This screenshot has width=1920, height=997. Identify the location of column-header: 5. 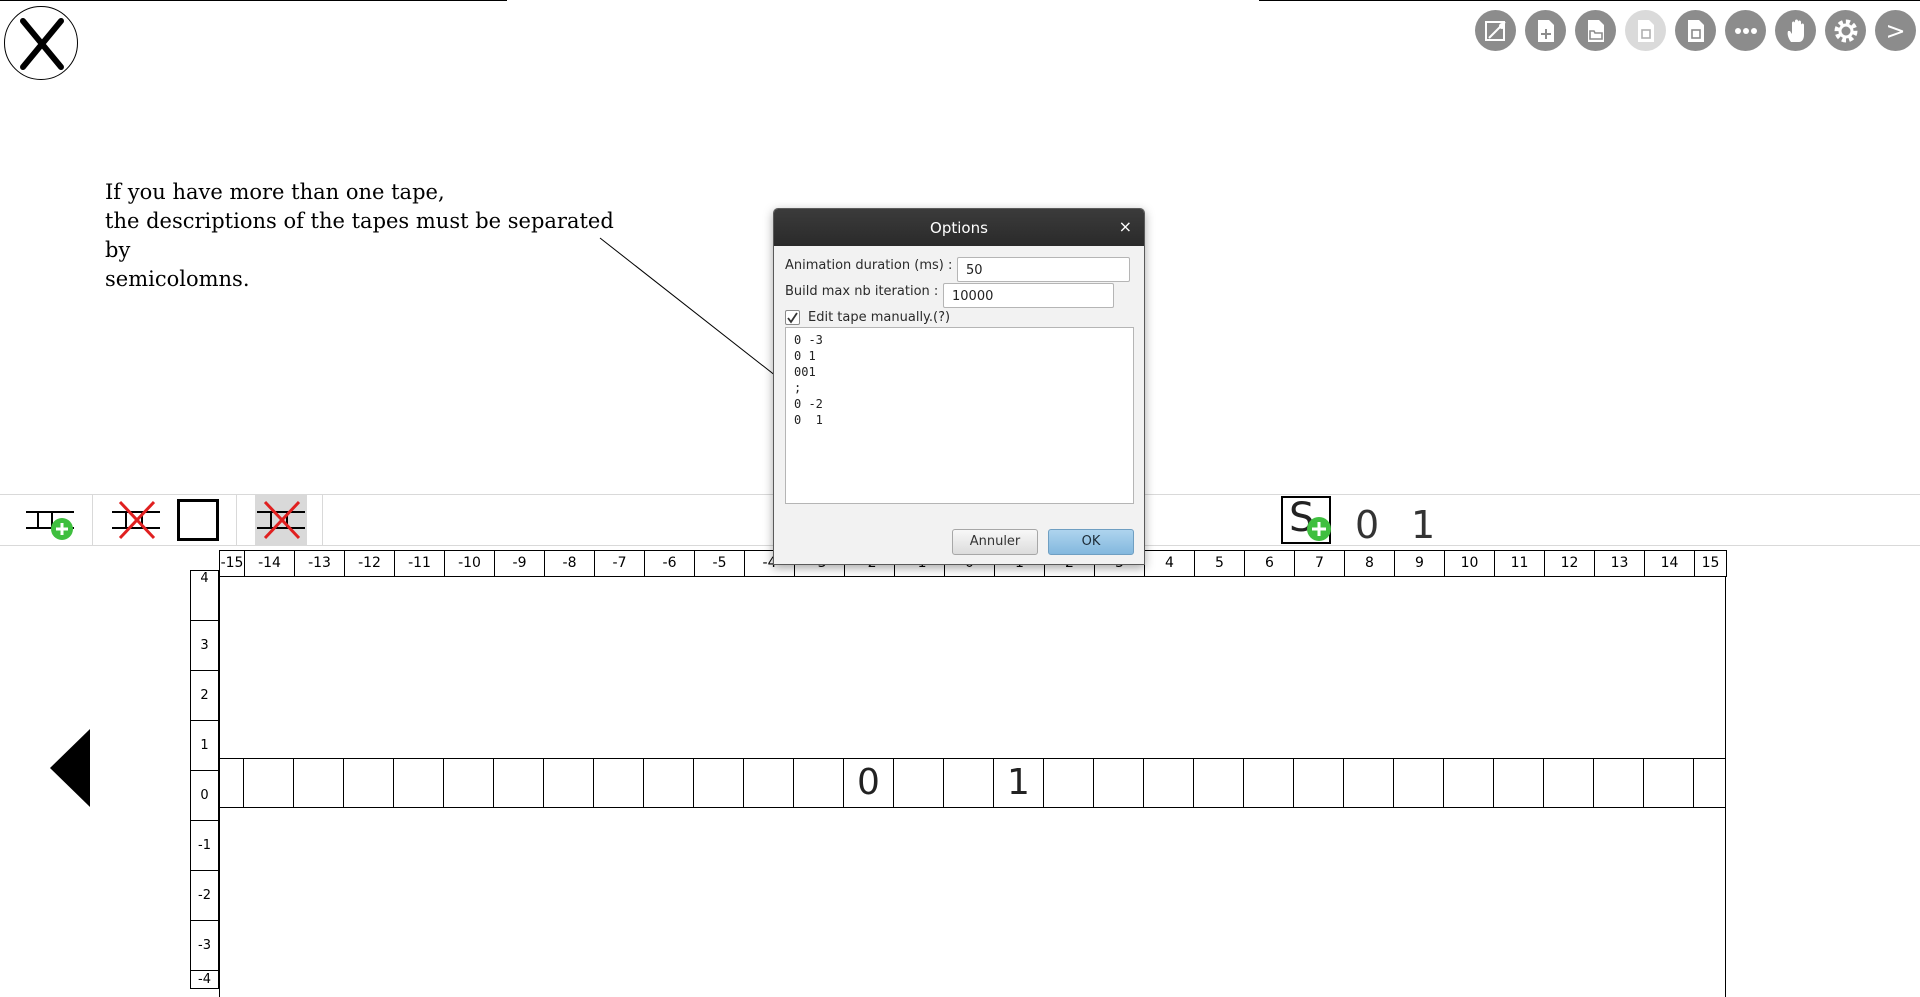
(1219, 563).